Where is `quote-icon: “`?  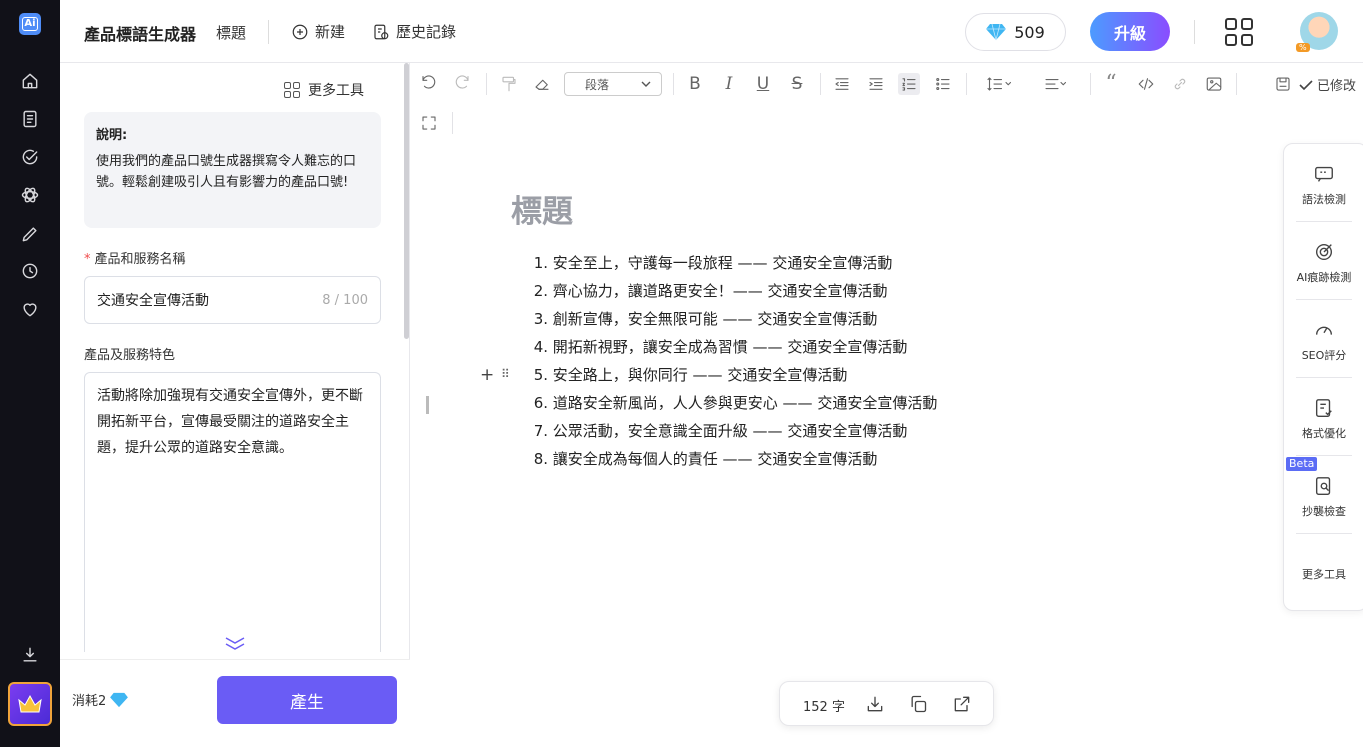
quote-icon: “ is located at coordinates (1111, 84).